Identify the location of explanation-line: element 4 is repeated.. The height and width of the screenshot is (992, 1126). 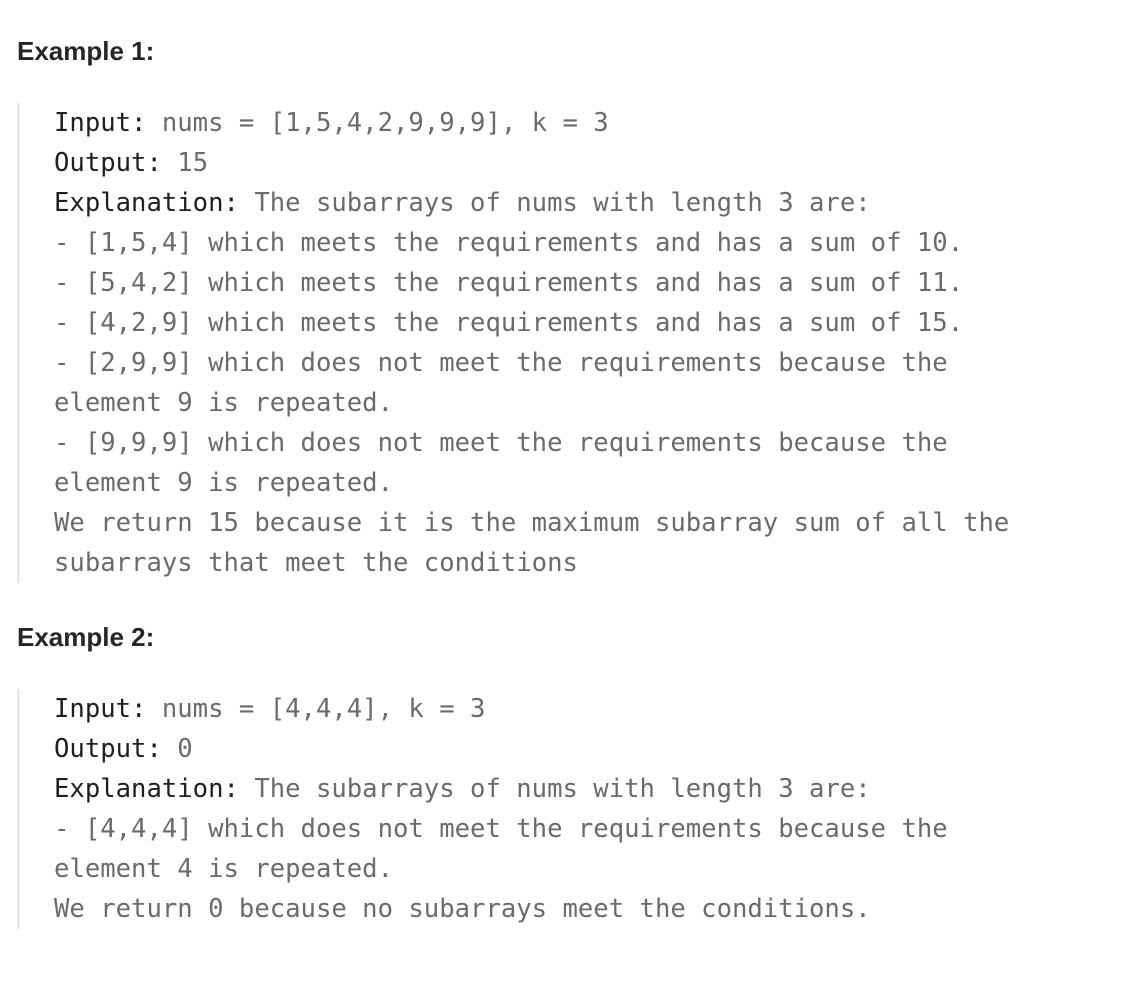
(223, 869).